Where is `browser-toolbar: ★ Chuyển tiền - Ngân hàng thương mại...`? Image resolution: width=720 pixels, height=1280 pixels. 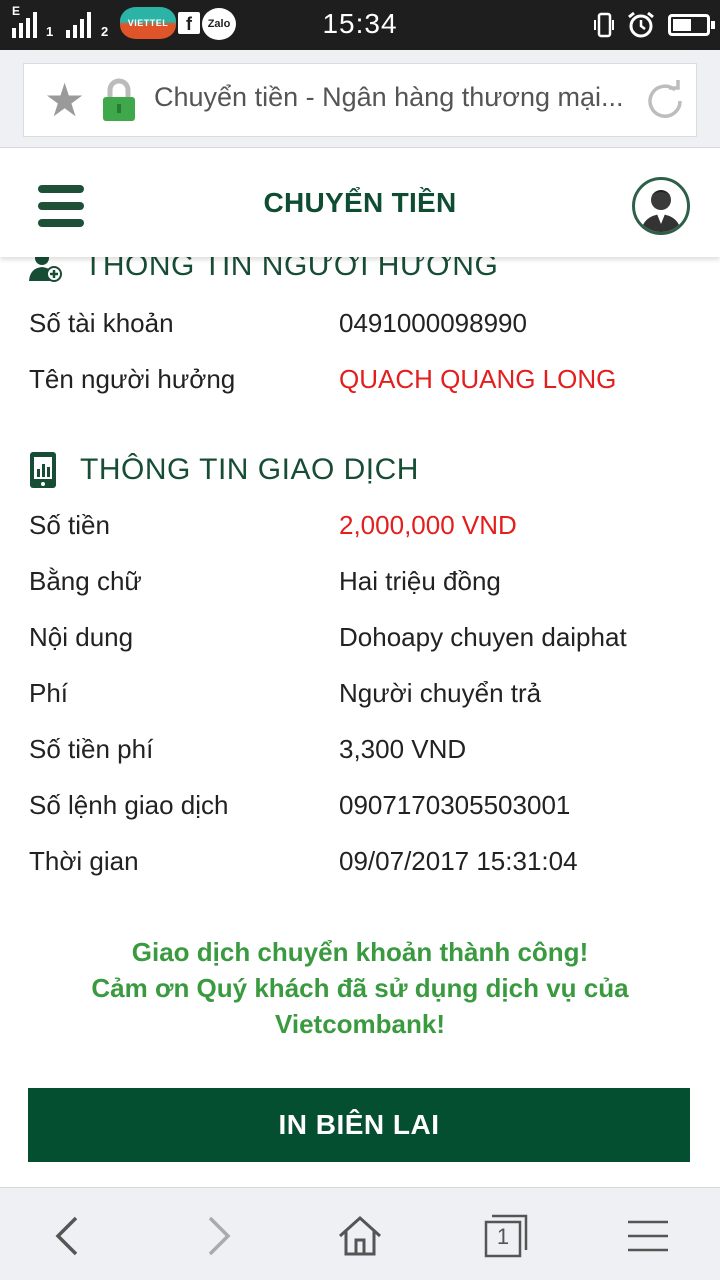
browser-toolbar: ★ Chuyển tiền - Ngân hàng thương mại... is located at coordinates (360, 99).